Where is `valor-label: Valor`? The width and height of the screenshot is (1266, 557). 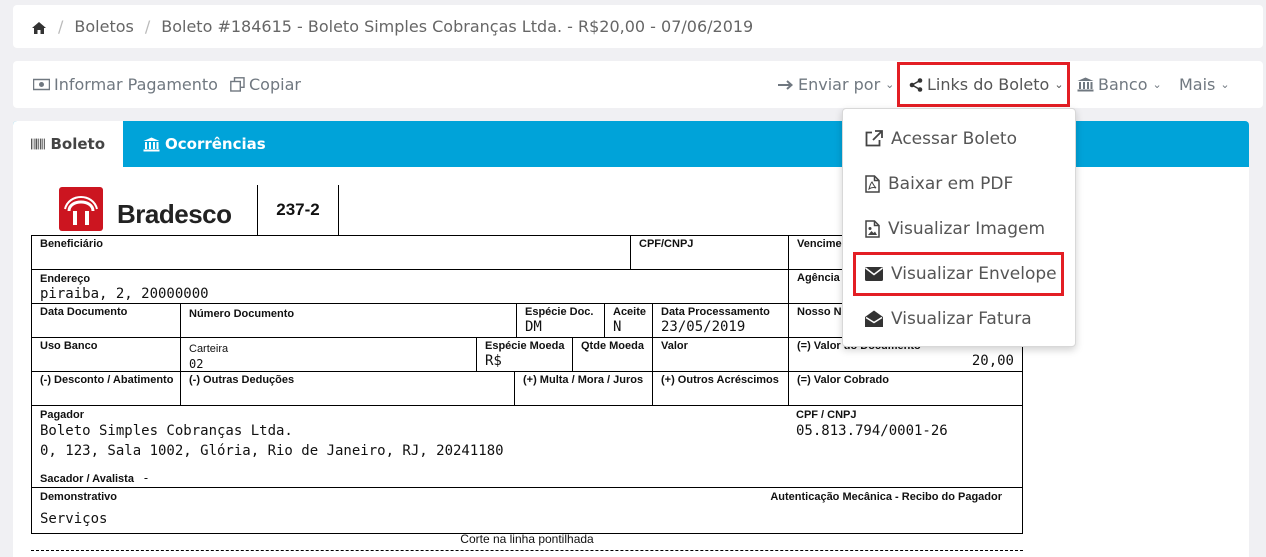 valor-label: Valor is located at coordinates (674, 346).